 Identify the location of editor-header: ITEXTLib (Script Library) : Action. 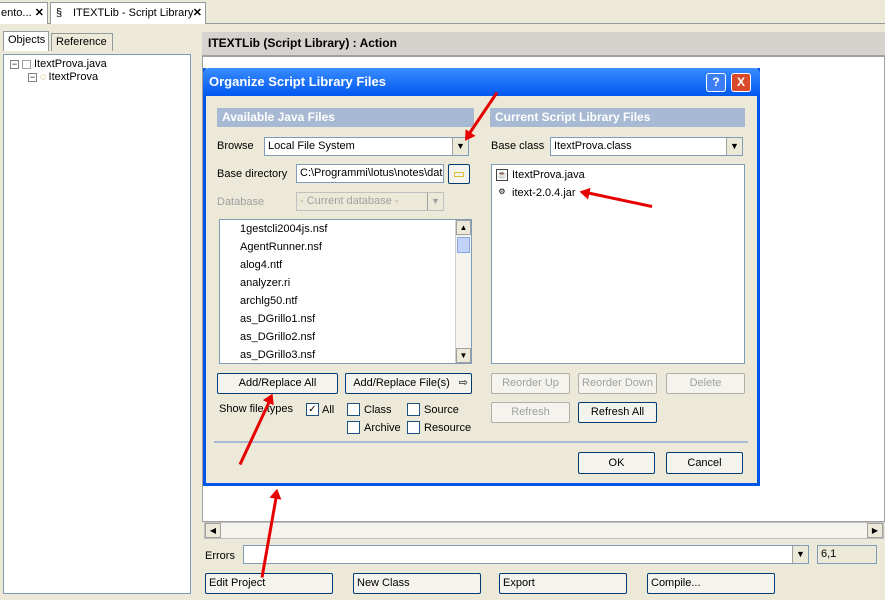
(543, 44).